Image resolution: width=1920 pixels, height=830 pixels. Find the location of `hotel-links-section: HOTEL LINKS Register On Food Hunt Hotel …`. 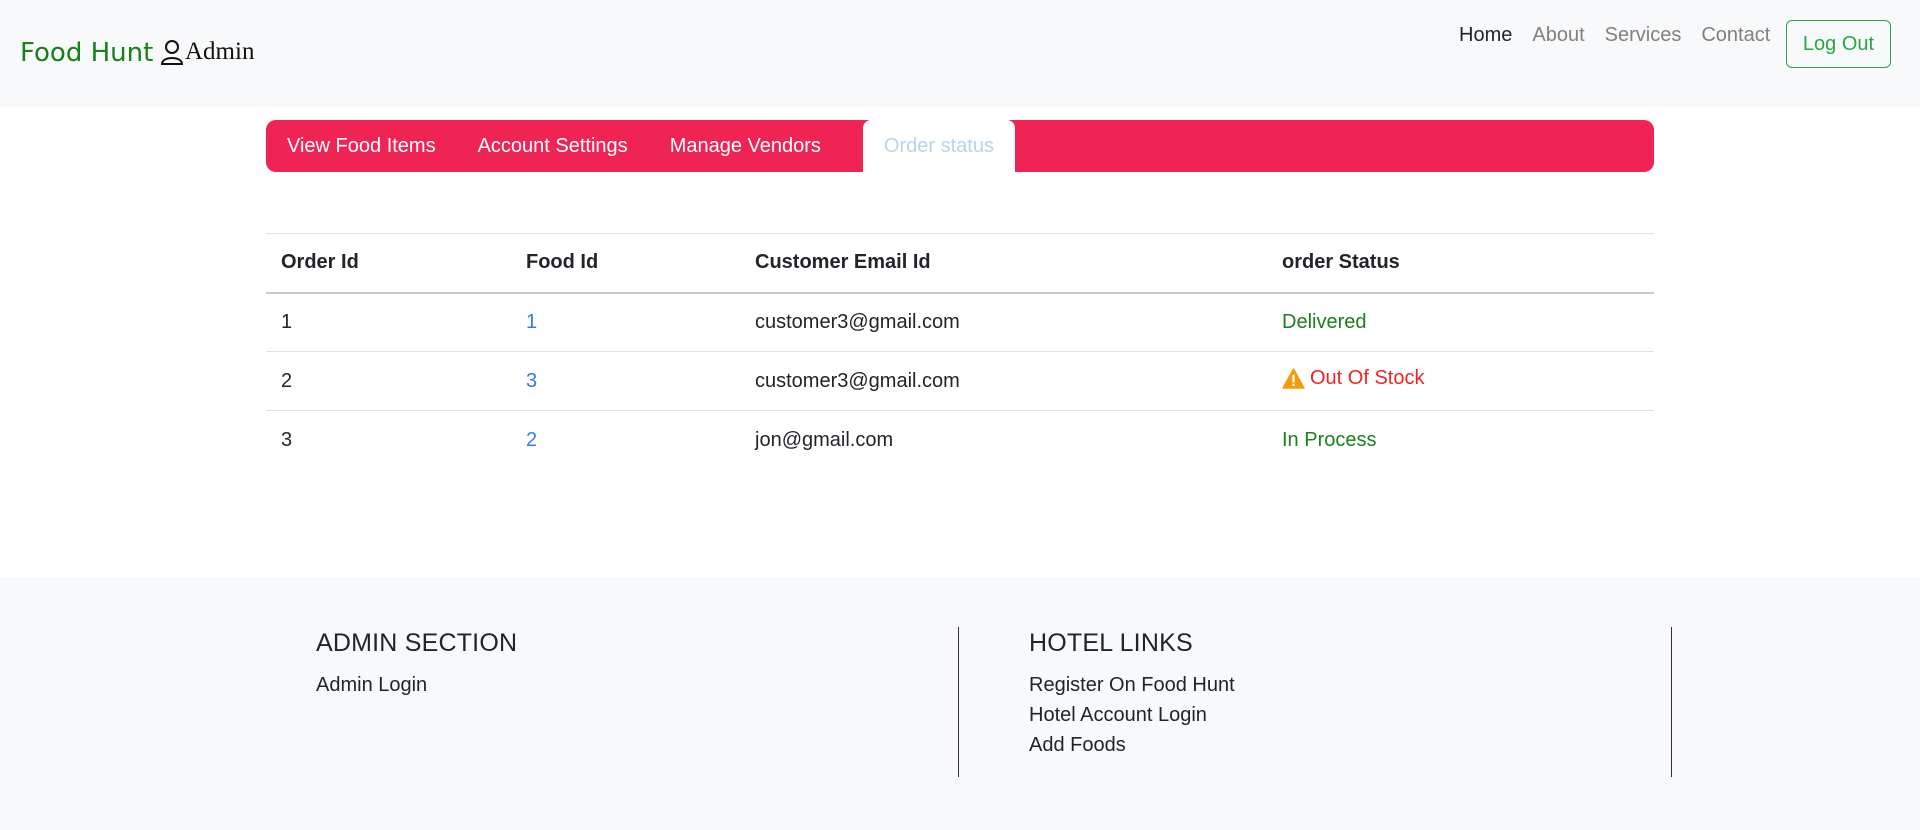

hotel-links-section: HOTEL LINKS Register On Food Hunt Hotel … is located at coordinates (1350, 702).